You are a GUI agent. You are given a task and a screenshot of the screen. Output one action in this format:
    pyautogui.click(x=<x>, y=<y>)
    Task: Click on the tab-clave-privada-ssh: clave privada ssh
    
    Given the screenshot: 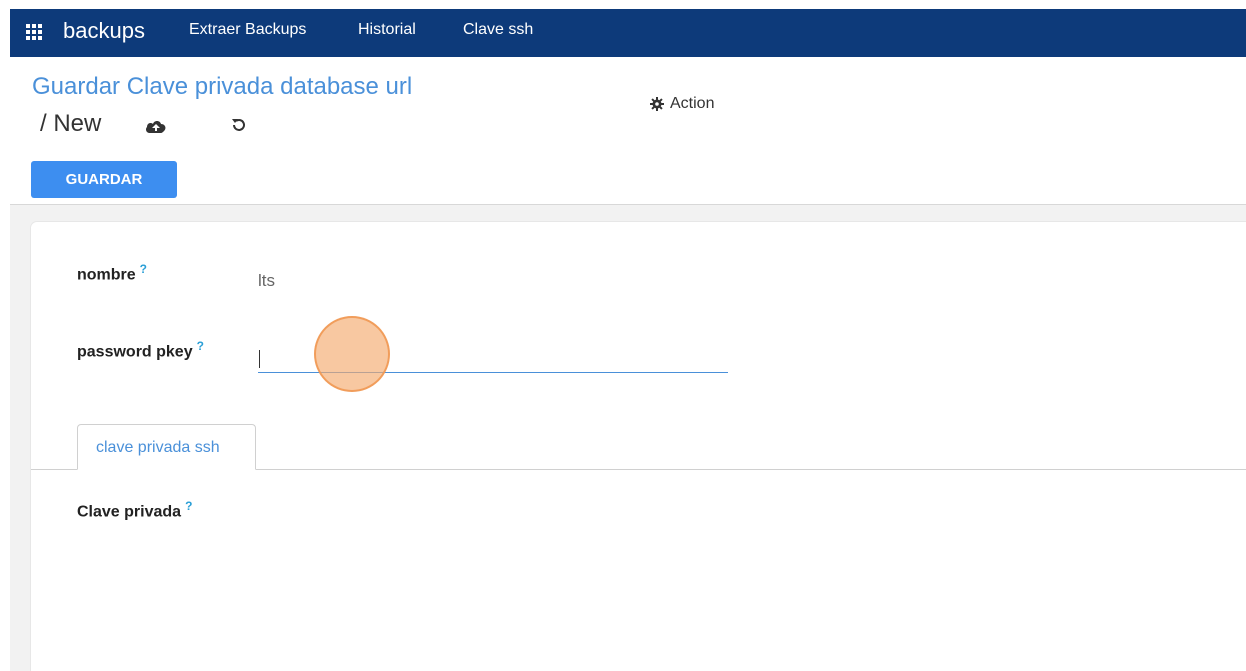 What is the action you would take?
    pyautogui.click(x=166, y=447)
    